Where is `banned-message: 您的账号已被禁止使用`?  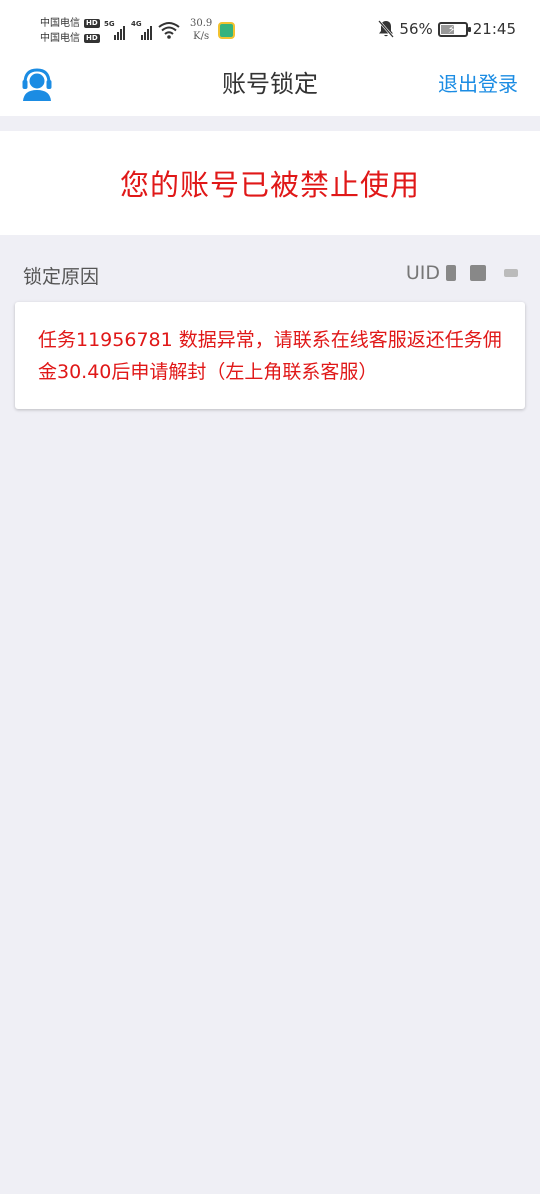 banned-message: 您的账号已被禁止使用 is located at coordinates (269, 185).